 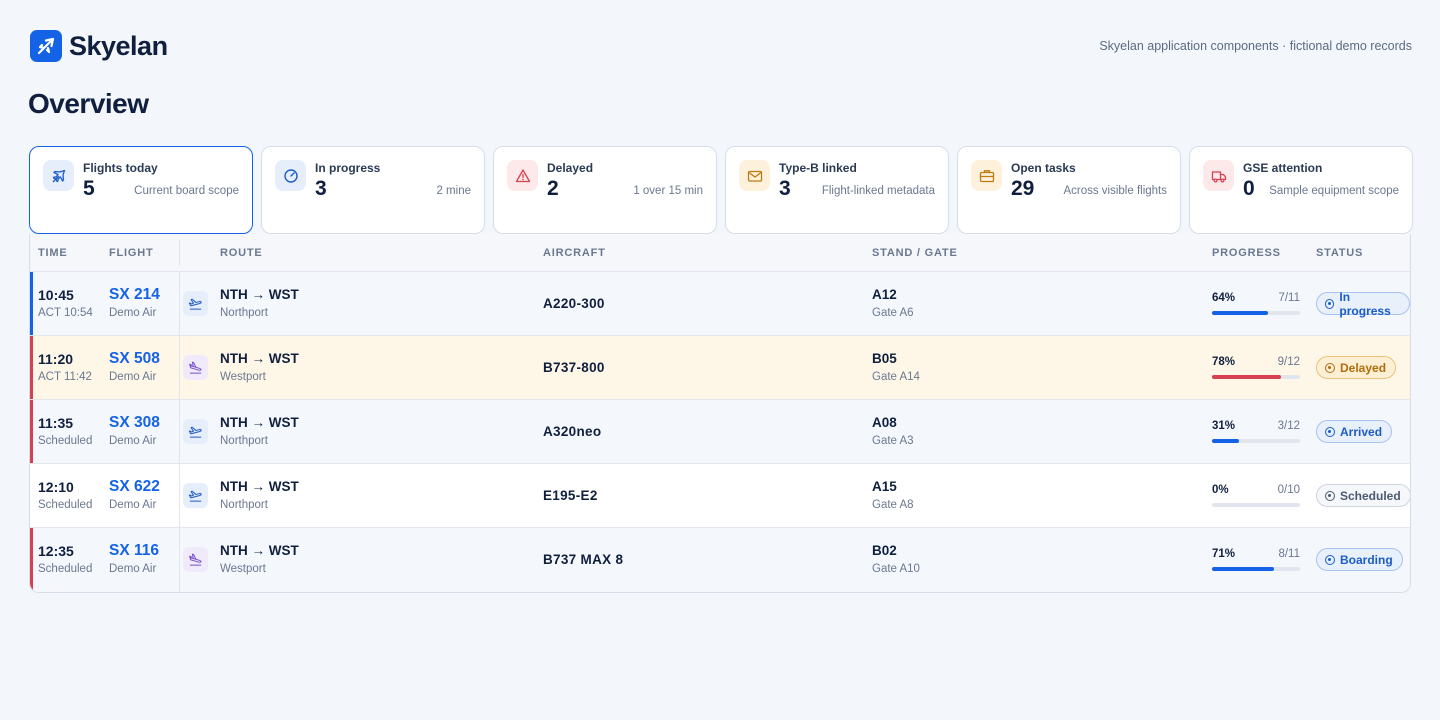 I want to click on card-value: 29, so click(x=1023, y=188).